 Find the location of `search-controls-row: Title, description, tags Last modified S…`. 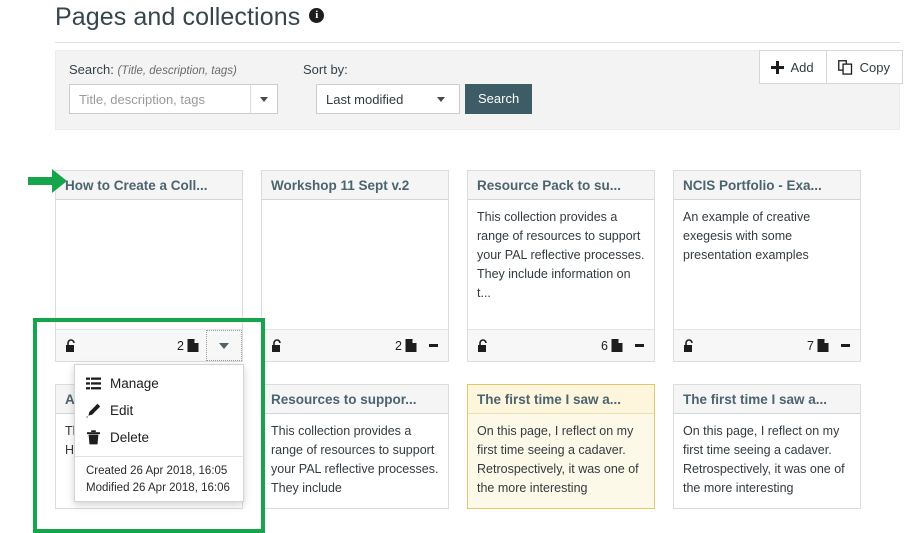

search-controls-row: Title, description, tags Last modified S… is located at coordinates (301, 99).